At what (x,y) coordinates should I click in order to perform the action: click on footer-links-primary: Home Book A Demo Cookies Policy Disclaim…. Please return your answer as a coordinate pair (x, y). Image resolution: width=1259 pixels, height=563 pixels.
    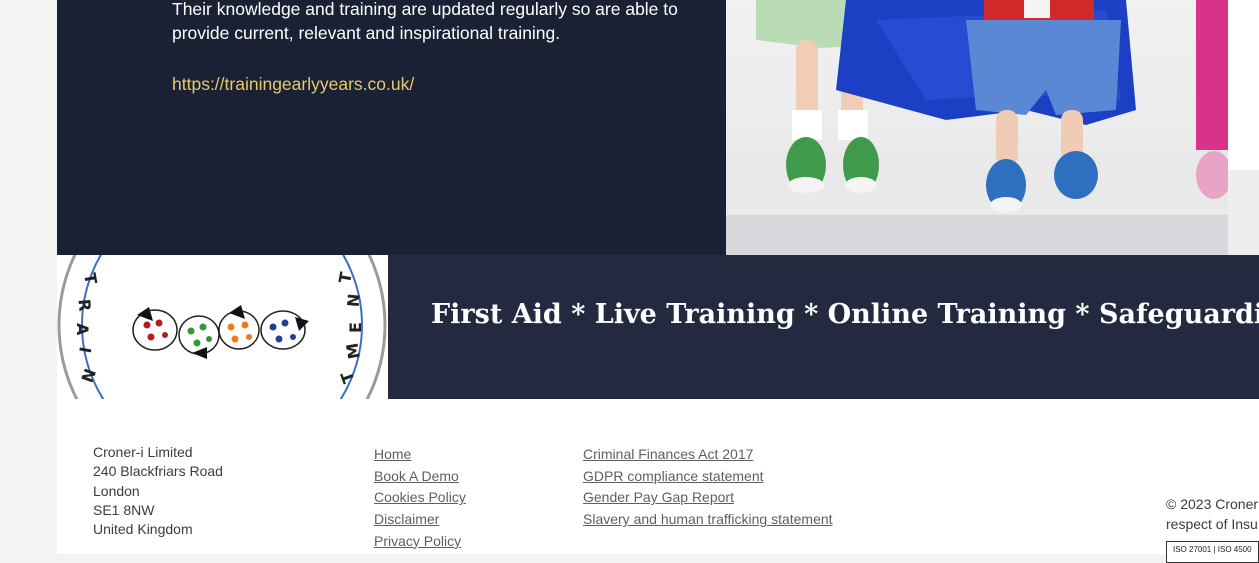
    Looking at the image, I should click on (420, 498).